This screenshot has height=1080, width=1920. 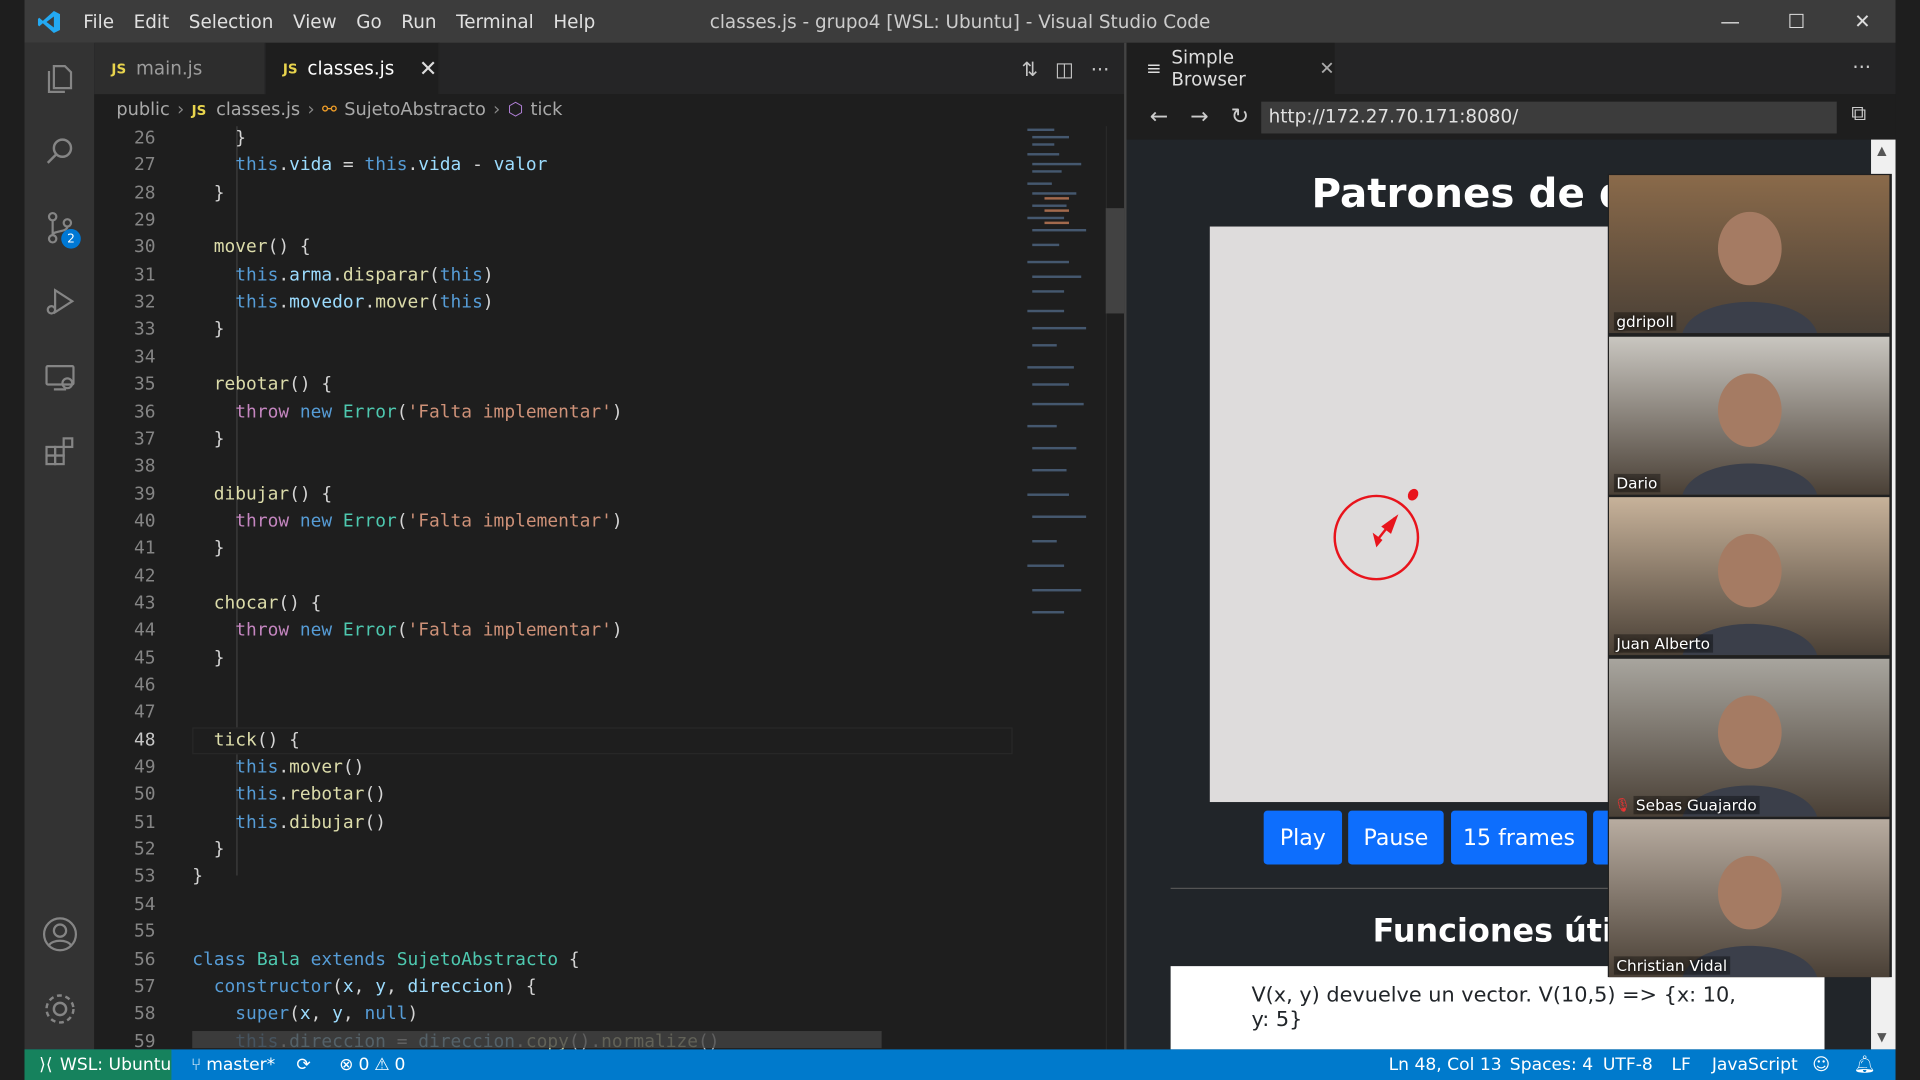 What do you see at coordinates (59, 450) in the screenshot?
I see `extensions-icon` at bounding box center [59, 450].